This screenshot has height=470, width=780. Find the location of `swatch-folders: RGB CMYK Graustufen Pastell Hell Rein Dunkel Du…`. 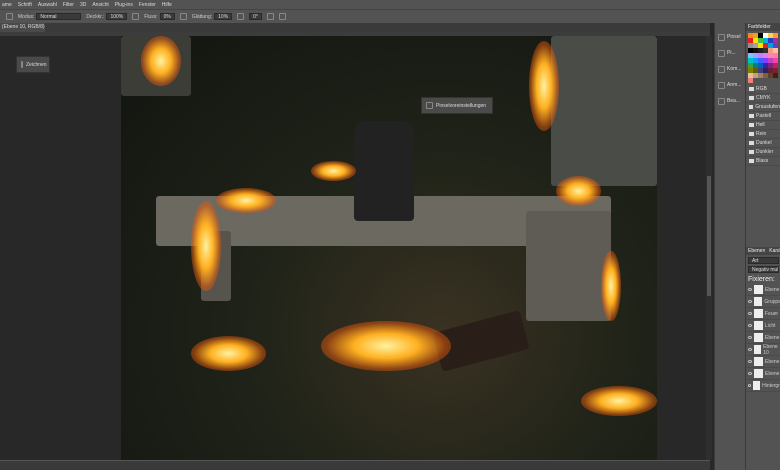

swatch-folders: RGB CMYK Graustufen Pastell Hell Rein Dunkel Du… is located at coordinates (763, 125).